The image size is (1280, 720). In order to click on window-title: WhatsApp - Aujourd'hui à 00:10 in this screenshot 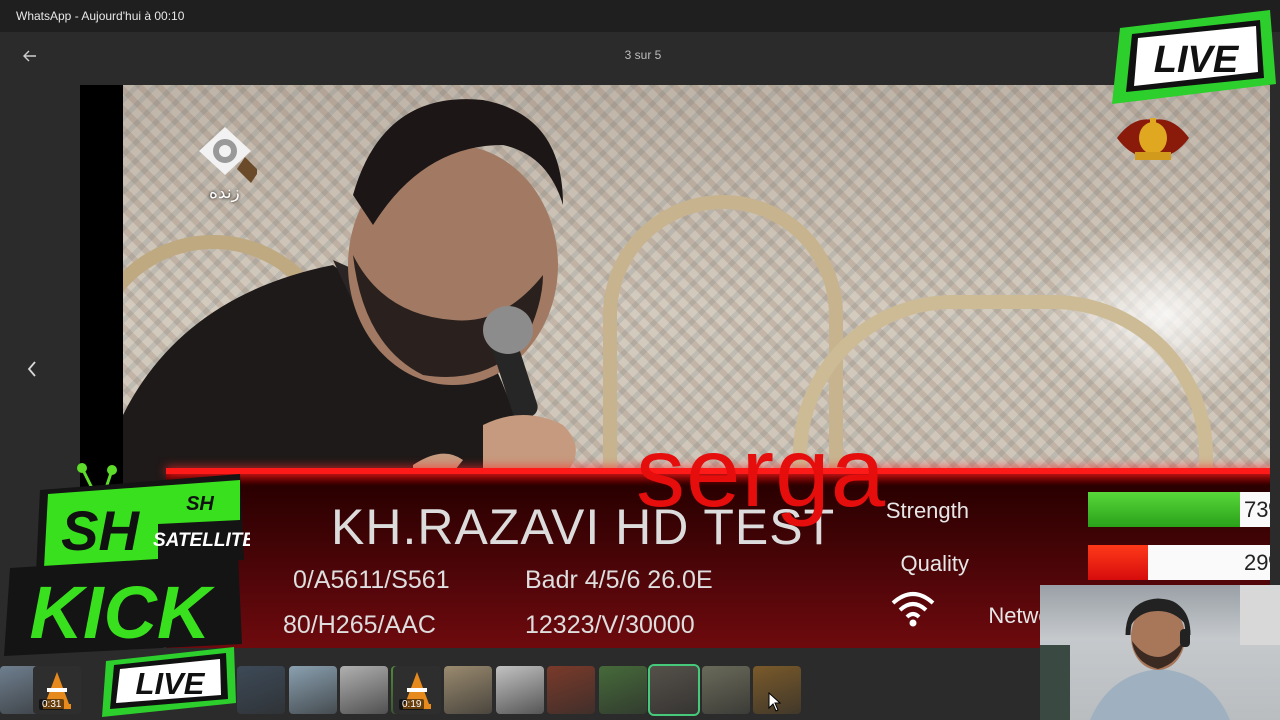, I will do `click(100, 16)`.